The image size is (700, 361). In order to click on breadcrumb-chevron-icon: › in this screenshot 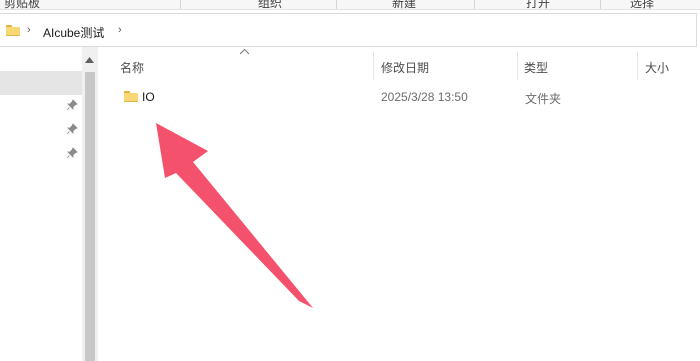, I will do `click(120, 30)`.